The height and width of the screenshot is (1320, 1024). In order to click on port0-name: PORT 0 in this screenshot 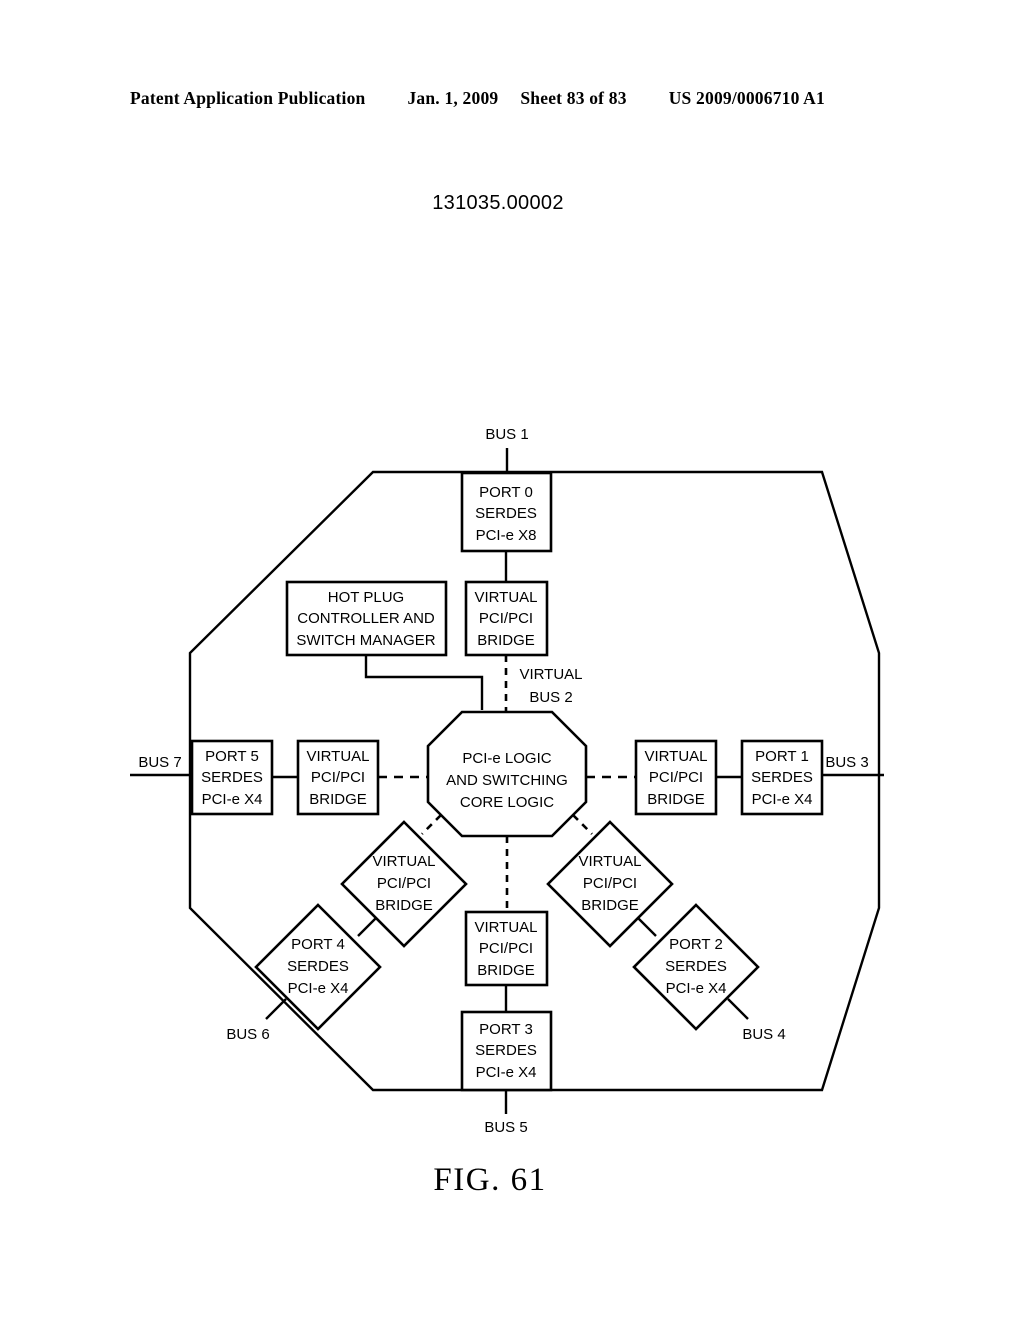, I will do `click(506, 492)`.